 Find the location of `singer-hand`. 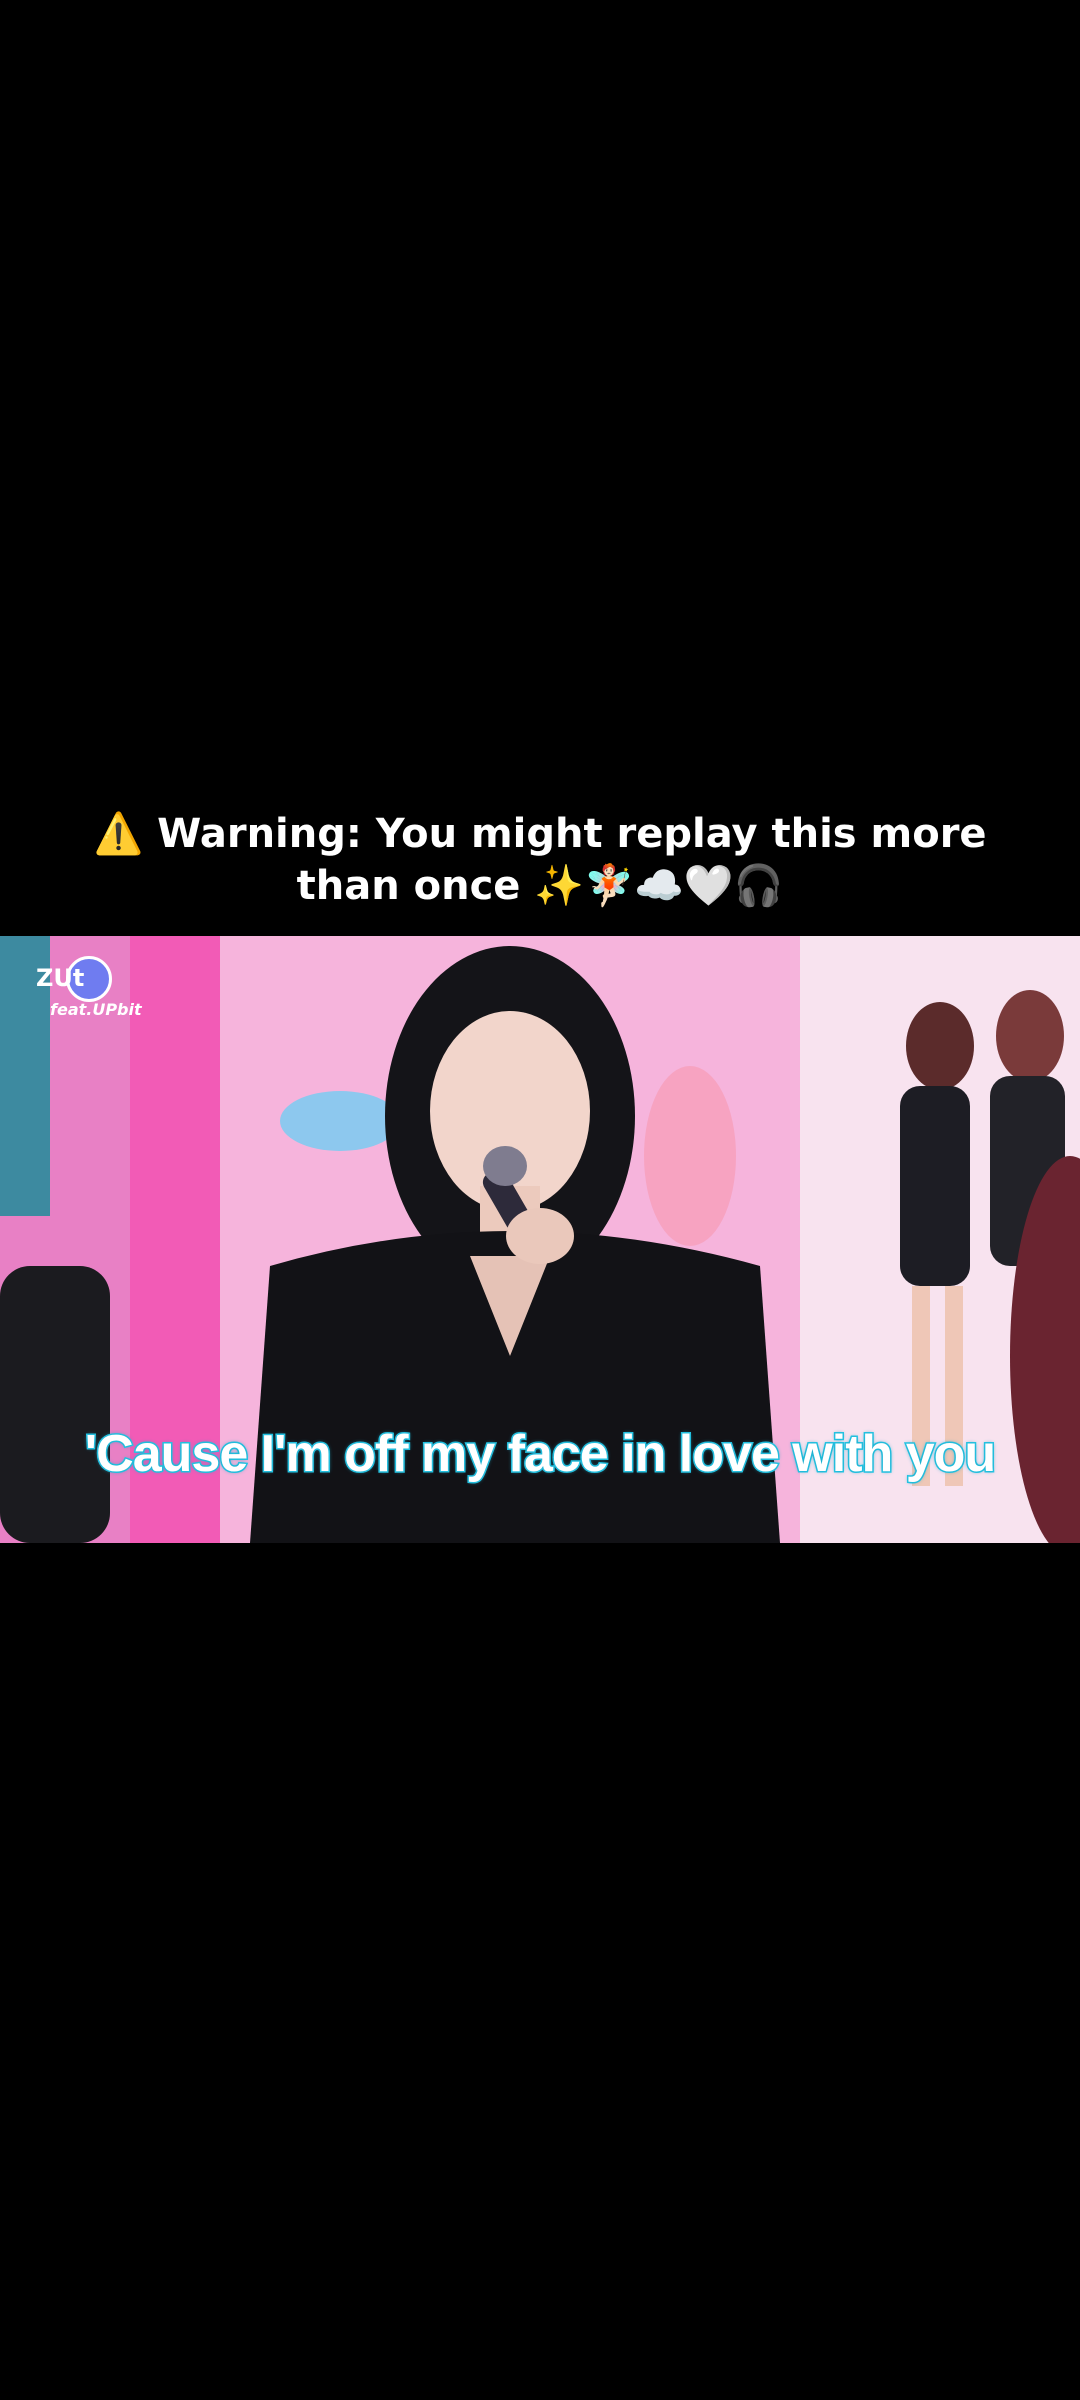

singer-hand is located at coordinates (540, 1236).